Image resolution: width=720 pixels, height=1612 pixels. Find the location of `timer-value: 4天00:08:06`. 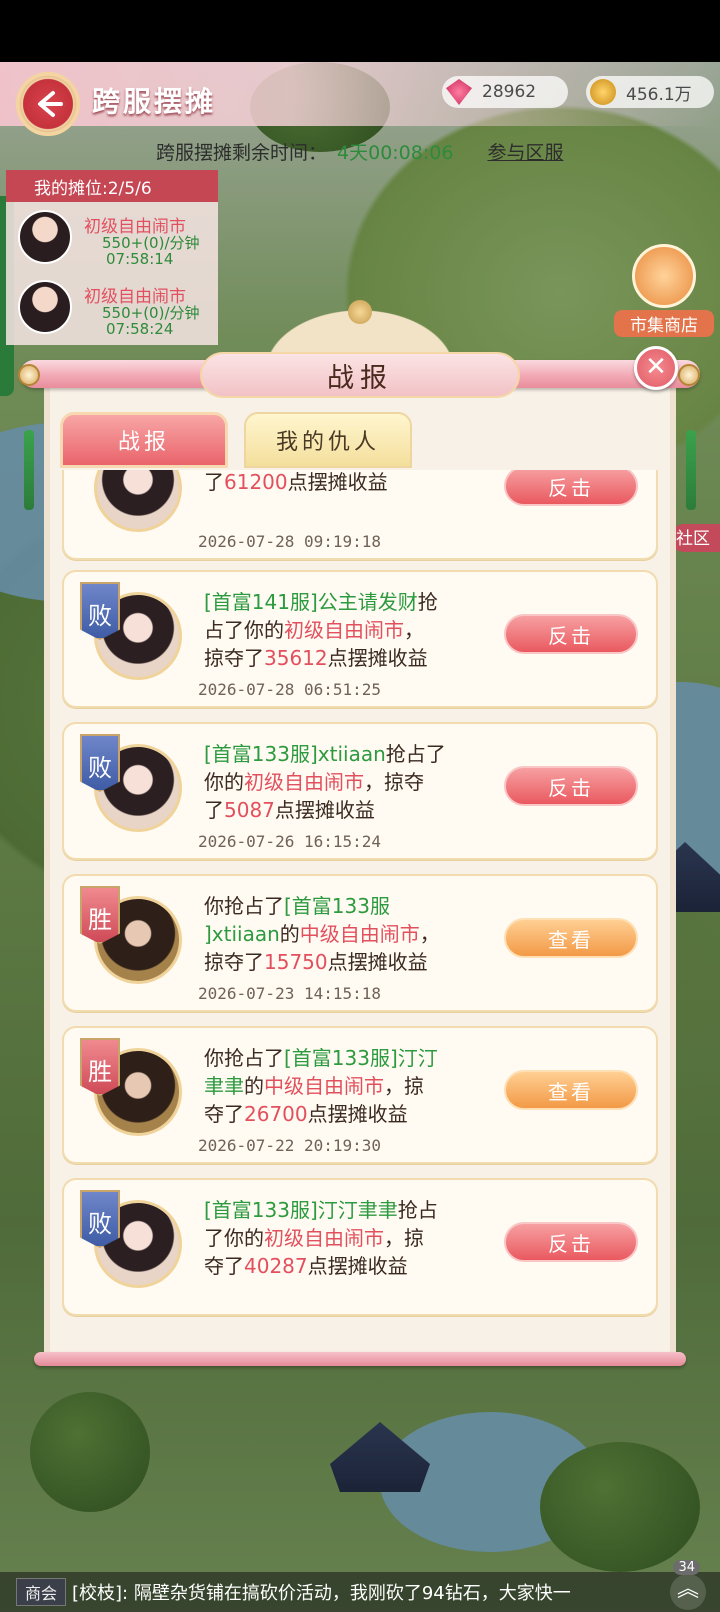

timer-value: 4天00:08:06 is located at coordinates (395, 152).